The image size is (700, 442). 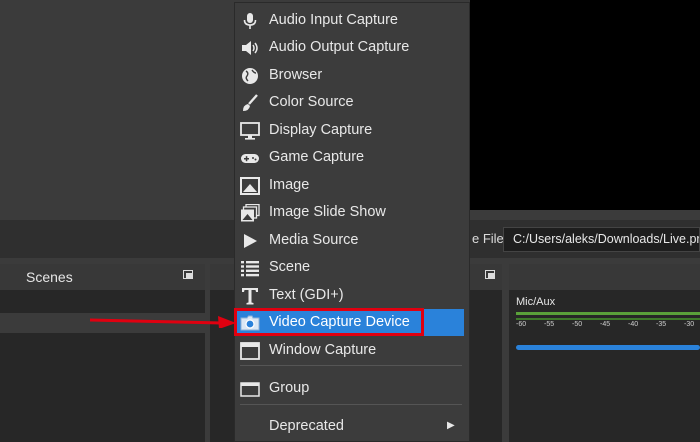 What do you see at coordinates (250, 21) in the screenshot?
I see `microphone-icon` at bounding box center [250, 21].